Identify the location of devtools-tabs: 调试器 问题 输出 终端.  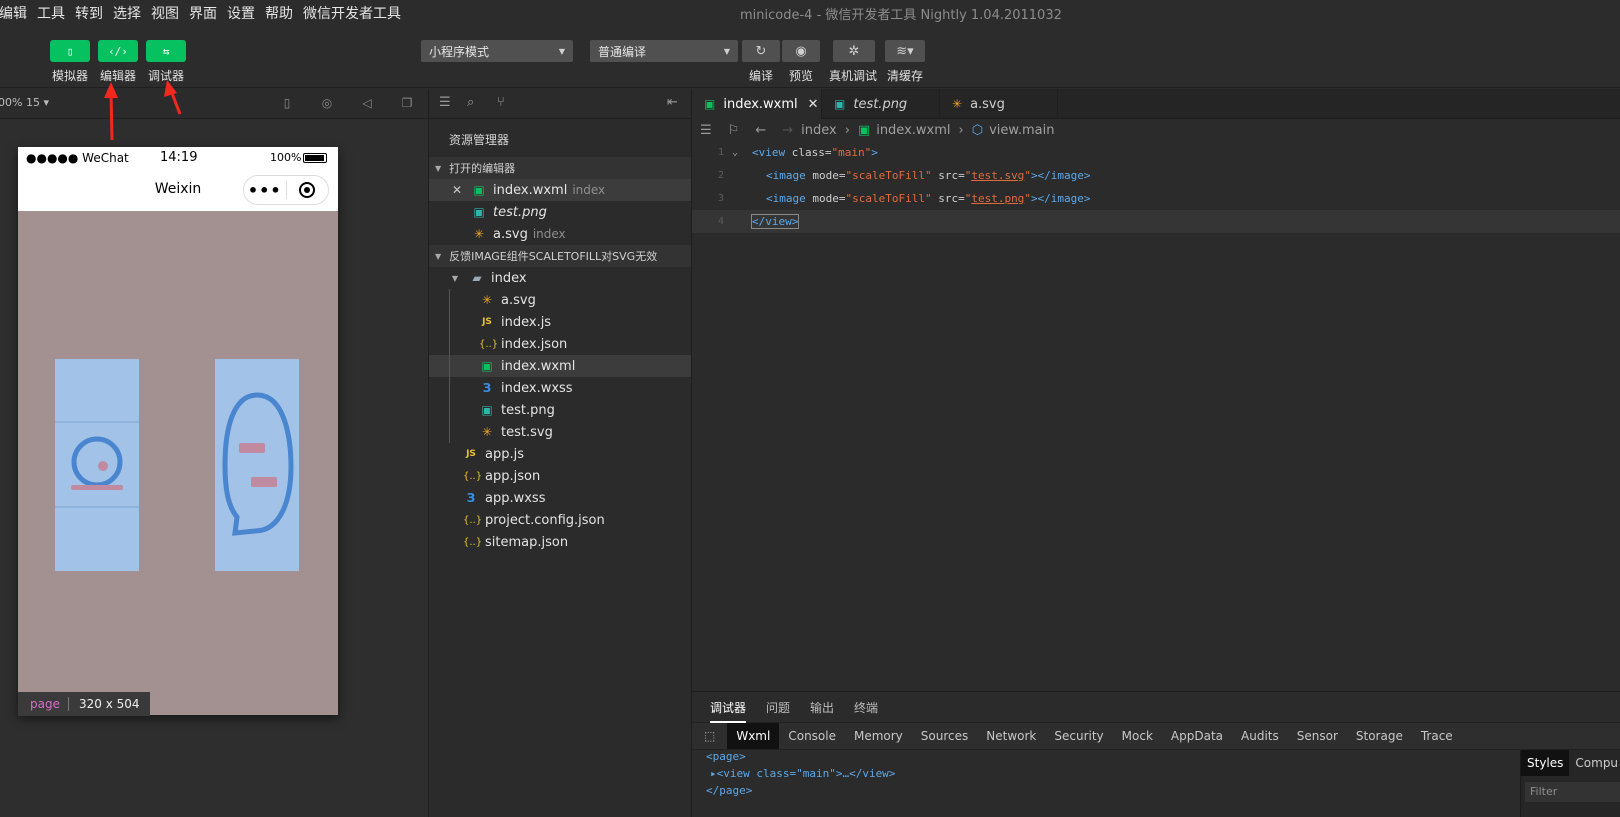
(1156, 707).